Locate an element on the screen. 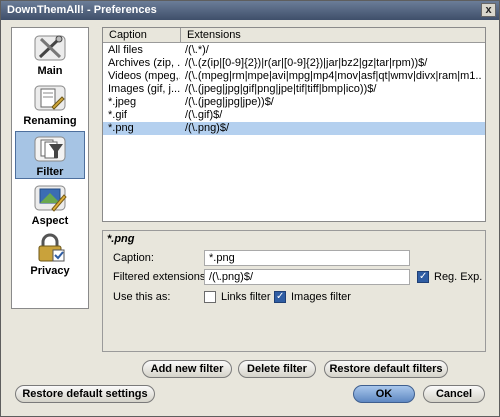 The width and height of the screenshot is (500, 417). extensions-label: Filtered extensions: is located at coordinates (161, 277).